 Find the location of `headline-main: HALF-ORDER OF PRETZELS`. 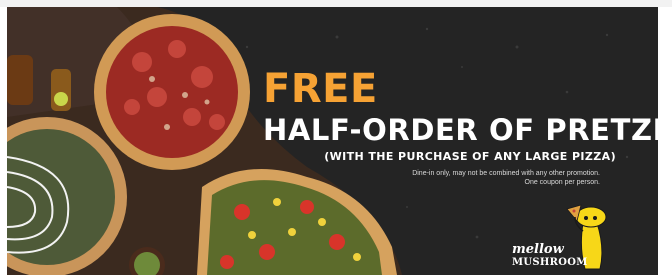

headline-main: HALF-ORDER OF PRETZELS is located at coordinates (460, 130).